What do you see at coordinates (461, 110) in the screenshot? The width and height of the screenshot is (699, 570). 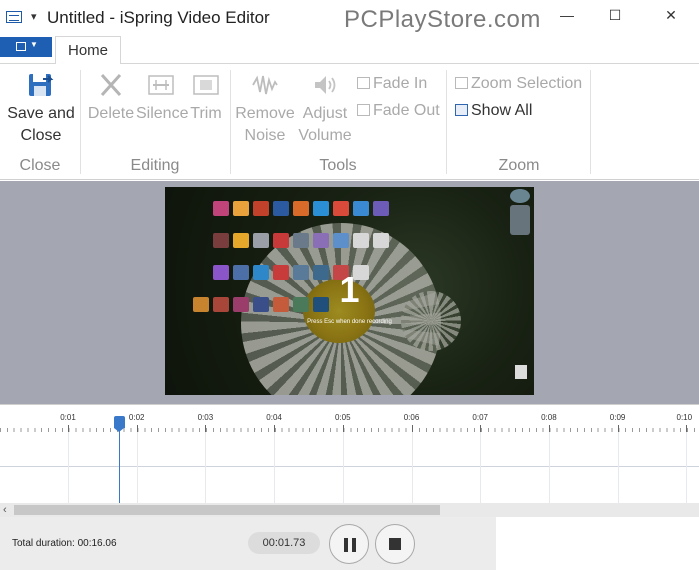 I see `show-all-icon` at bounding box center [461, 110].